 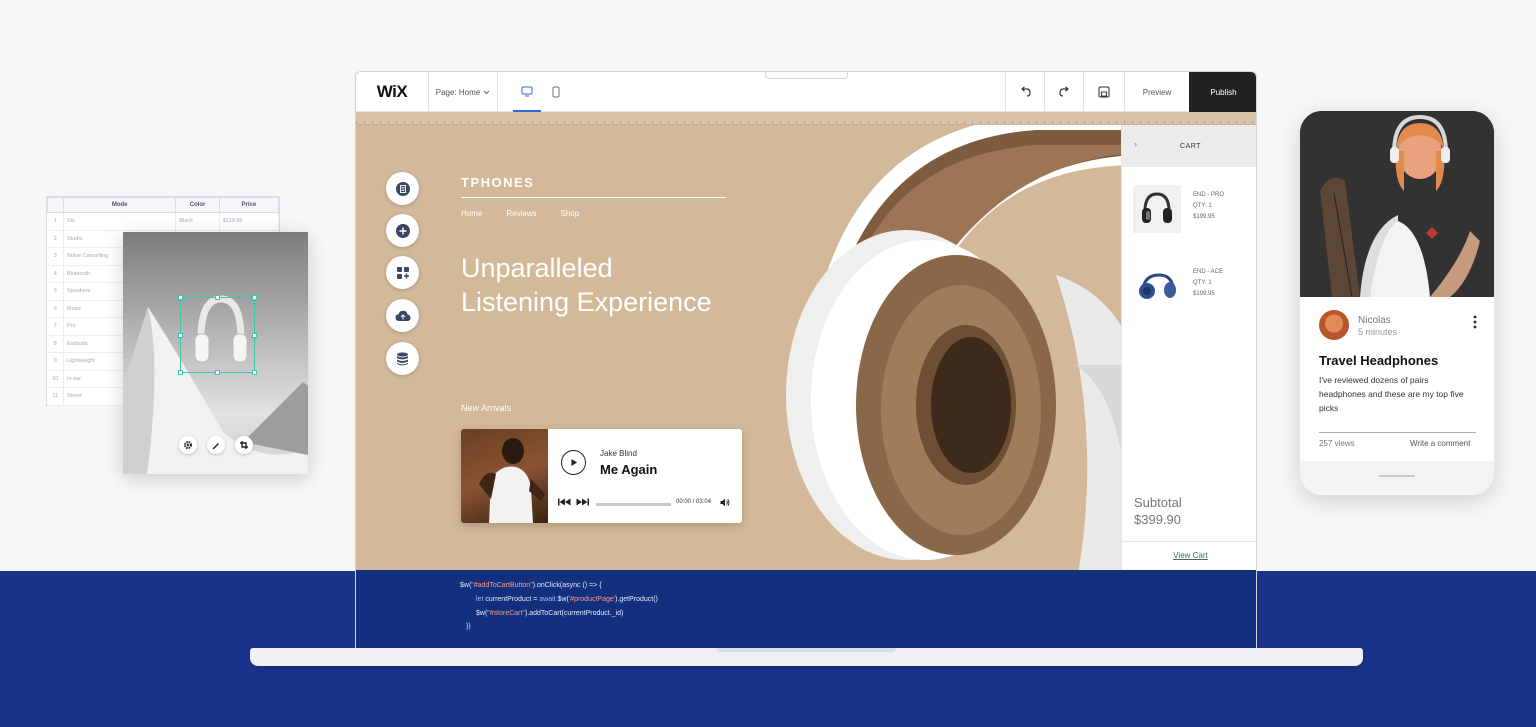 I want to click on page-select-label: Page: Home, so click(x=458, y=92).